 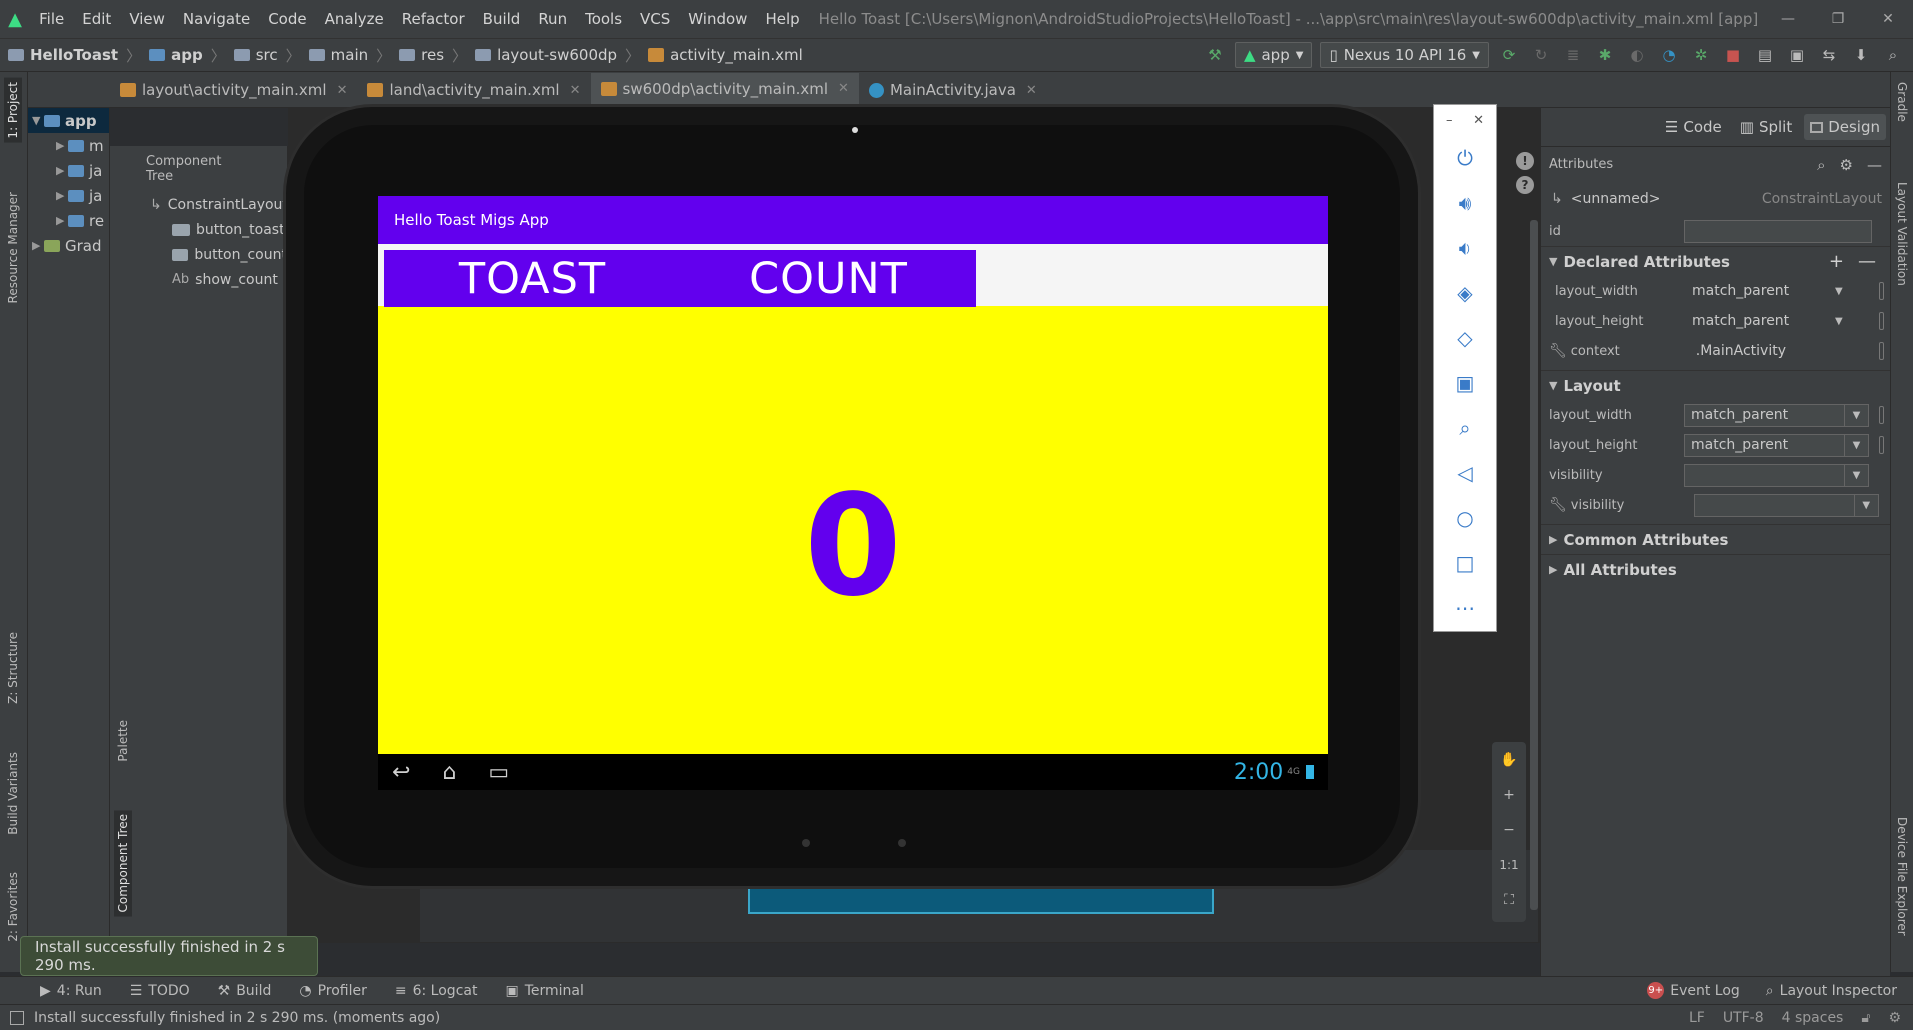 I want to click on indent-setting: 4 spaces, so click(x=1813, y=1018).